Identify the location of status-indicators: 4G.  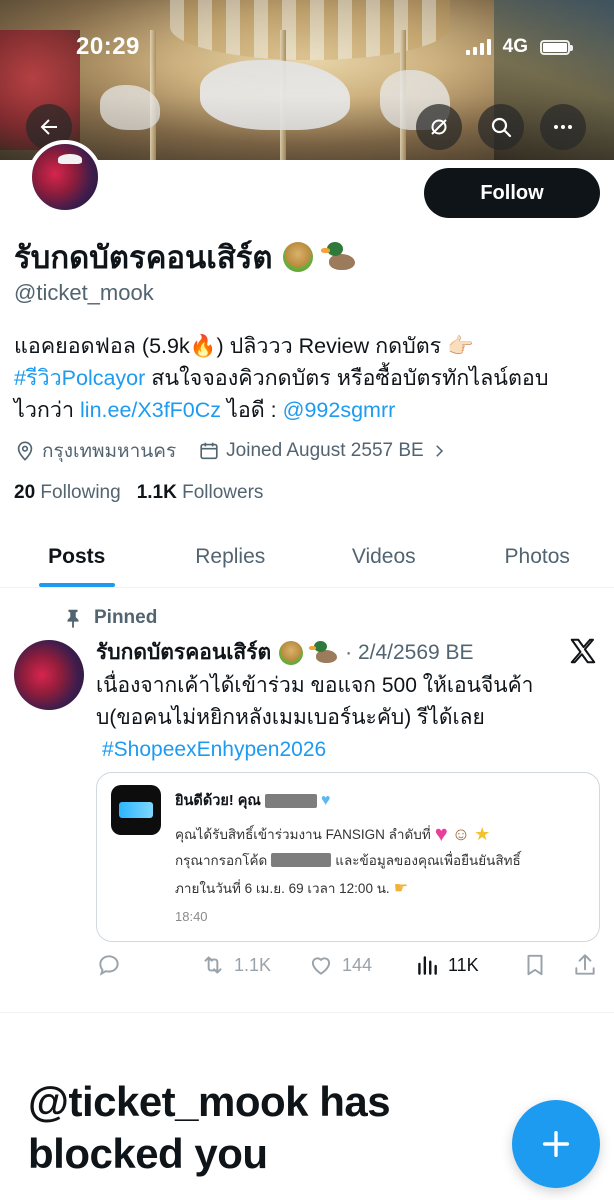
(519, 47).